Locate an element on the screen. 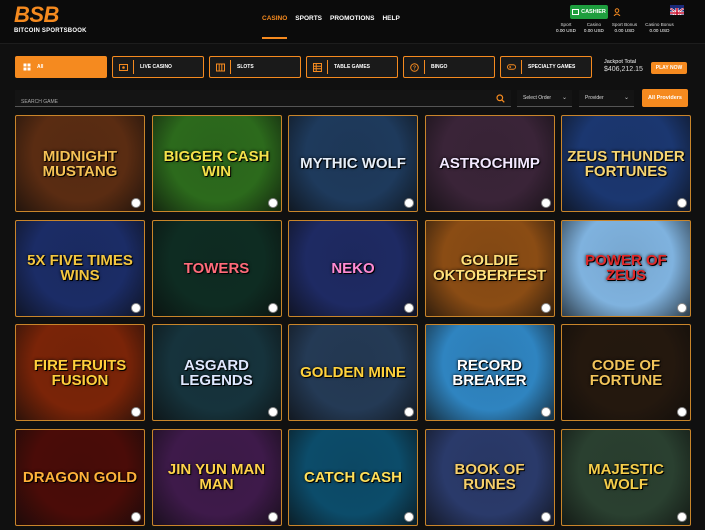  nav-casino: CASINO is located at coordinates (275, 27).